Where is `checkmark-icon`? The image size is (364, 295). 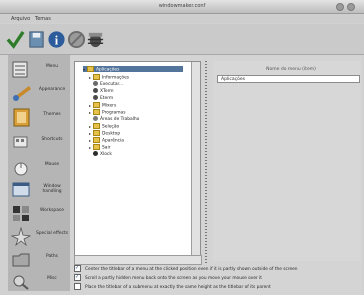 checkmark-icon is located at coordinates (15, 39).